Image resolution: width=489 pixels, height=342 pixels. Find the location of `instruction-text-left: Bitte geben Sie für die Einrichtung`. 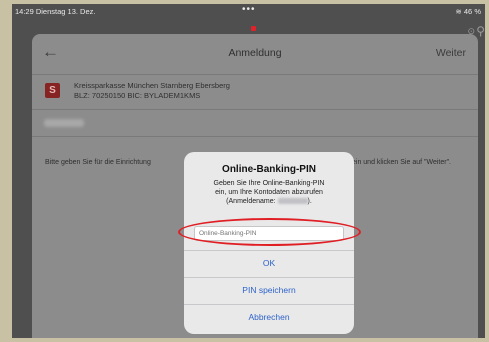

instruction-text-left: Bitte geben Sie für die Einrichtung is located at coordinates (98, 162).